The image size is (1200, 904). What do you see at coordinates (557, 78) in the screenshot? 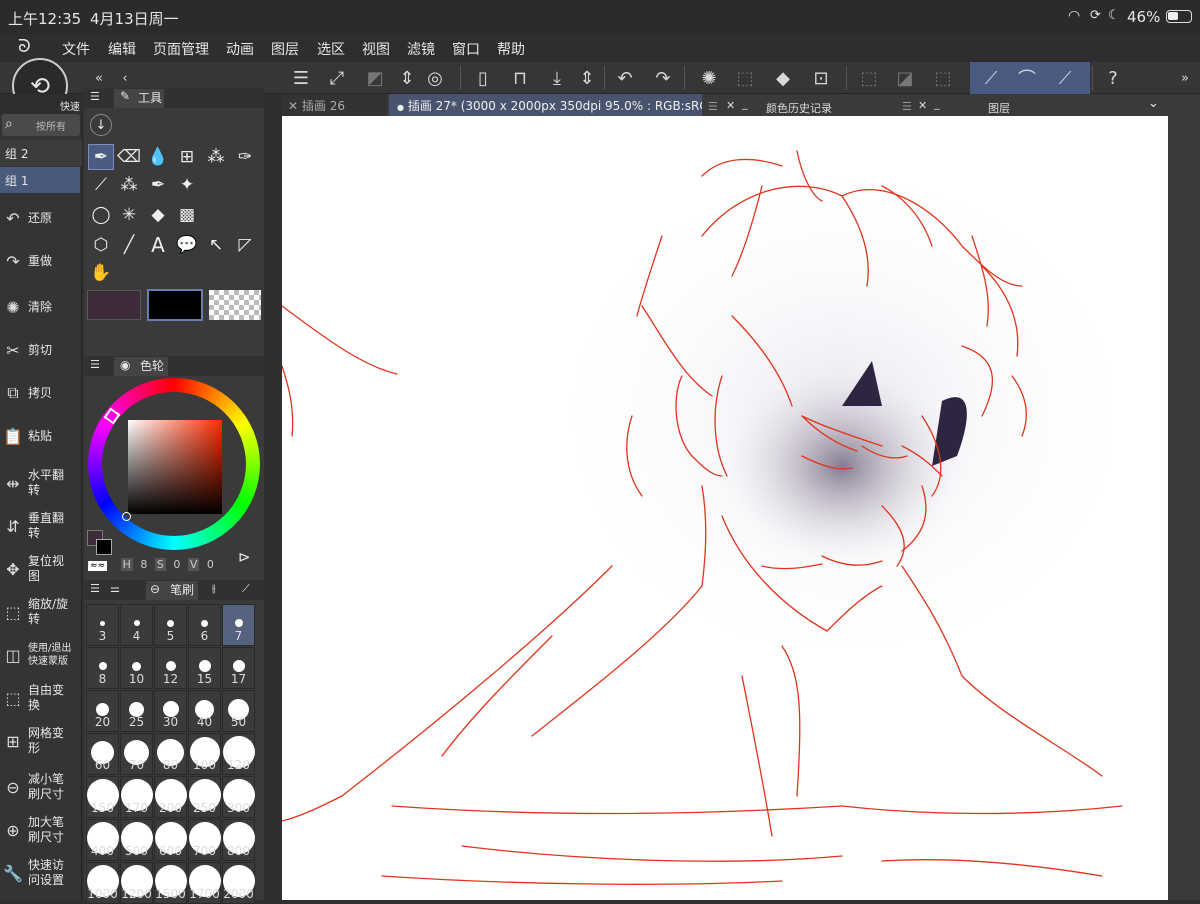
I see `save-icon: ⤓` at bounding box center [557, 78].